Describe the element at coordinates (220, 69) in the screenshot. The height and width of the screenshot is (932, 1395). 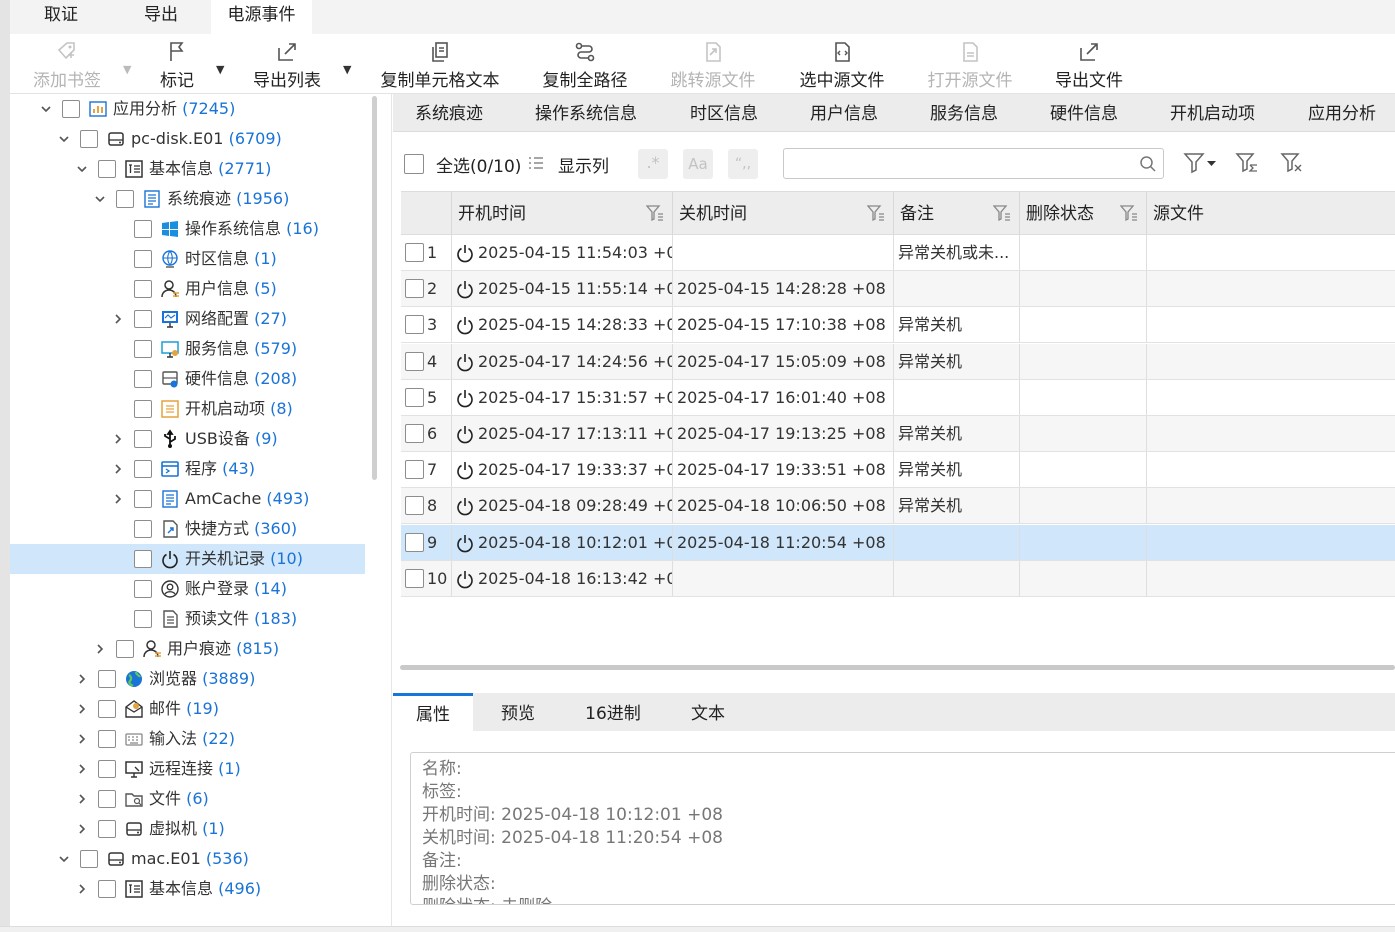
I see `mark-dropdown-icon: ▼` at that location.